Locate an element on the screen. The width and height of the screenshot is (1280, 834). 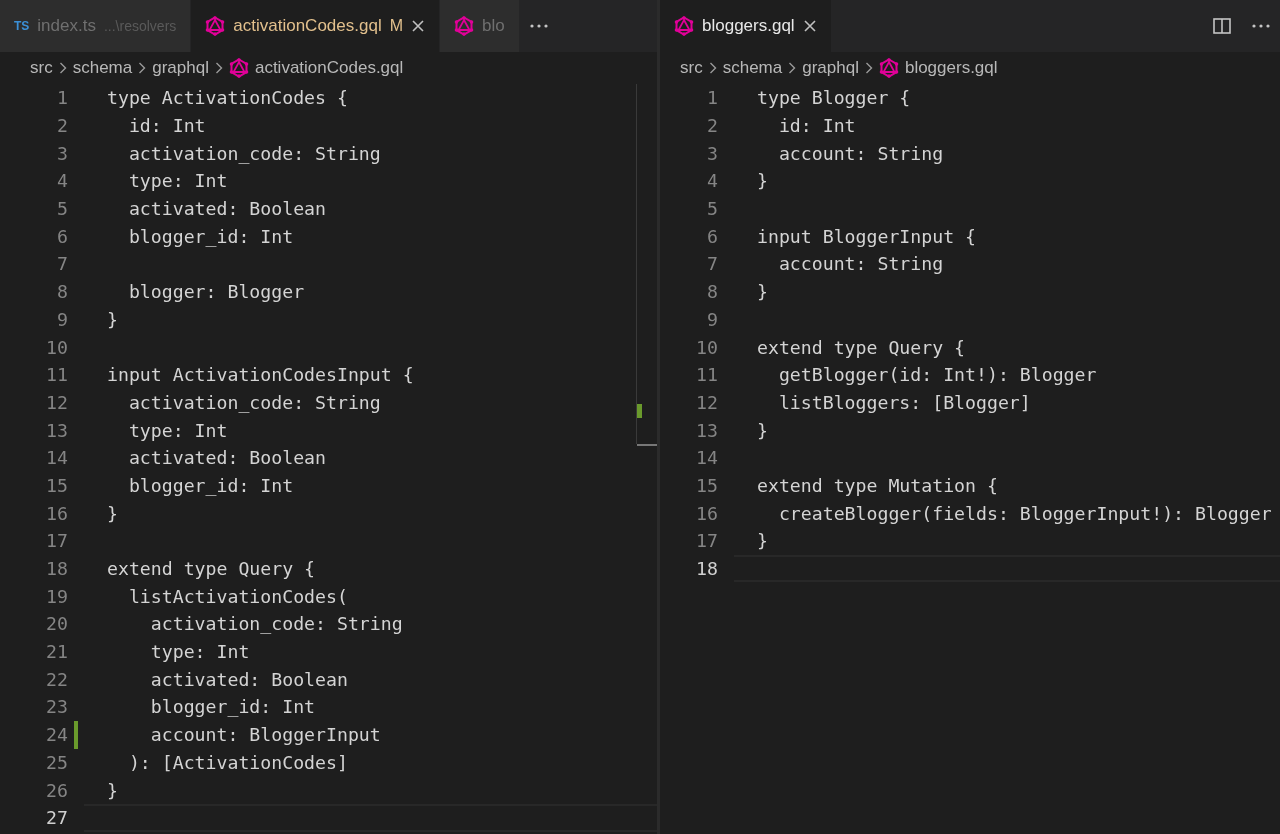
code-line: blogger: Blogger is located at coordinates (216, 292).